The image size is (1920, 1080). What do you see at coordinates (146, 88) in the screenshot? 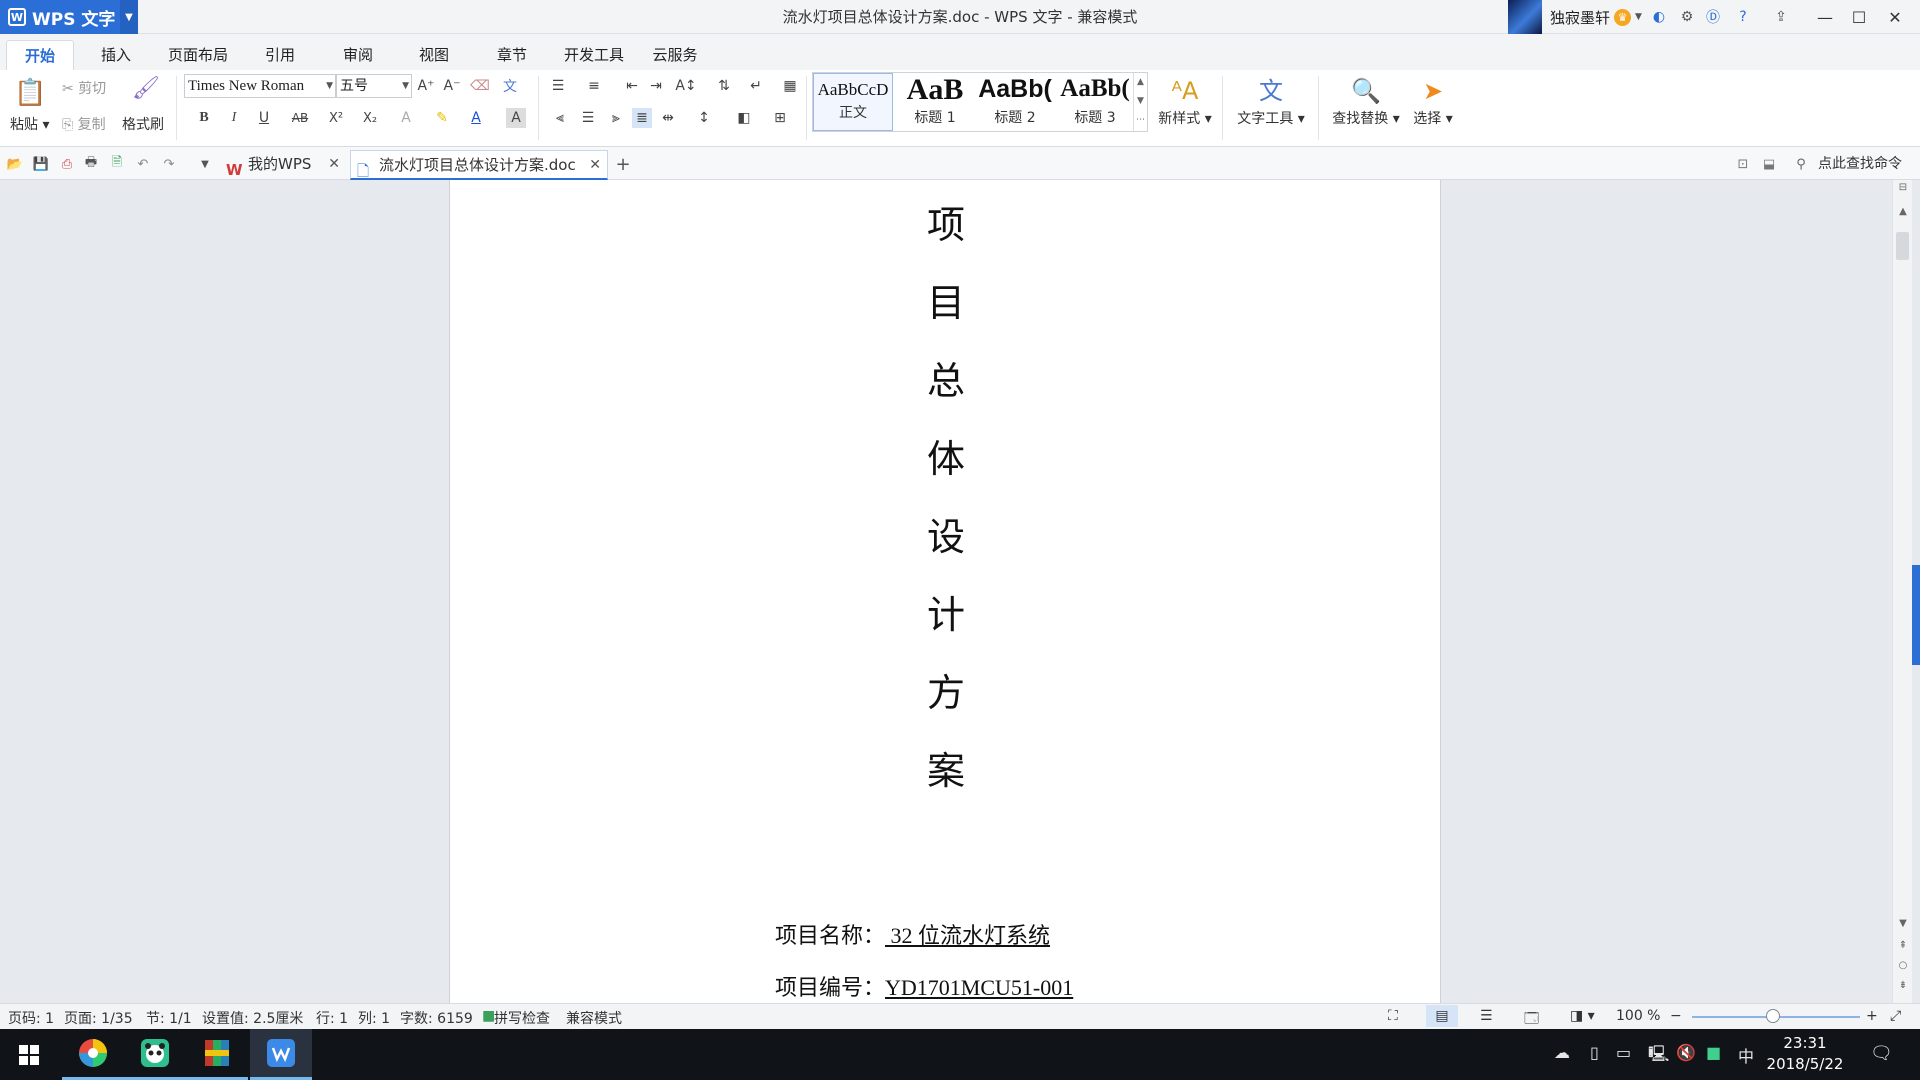
I see `format-painter-icon: 🖌` at bounding box center [146, 88].